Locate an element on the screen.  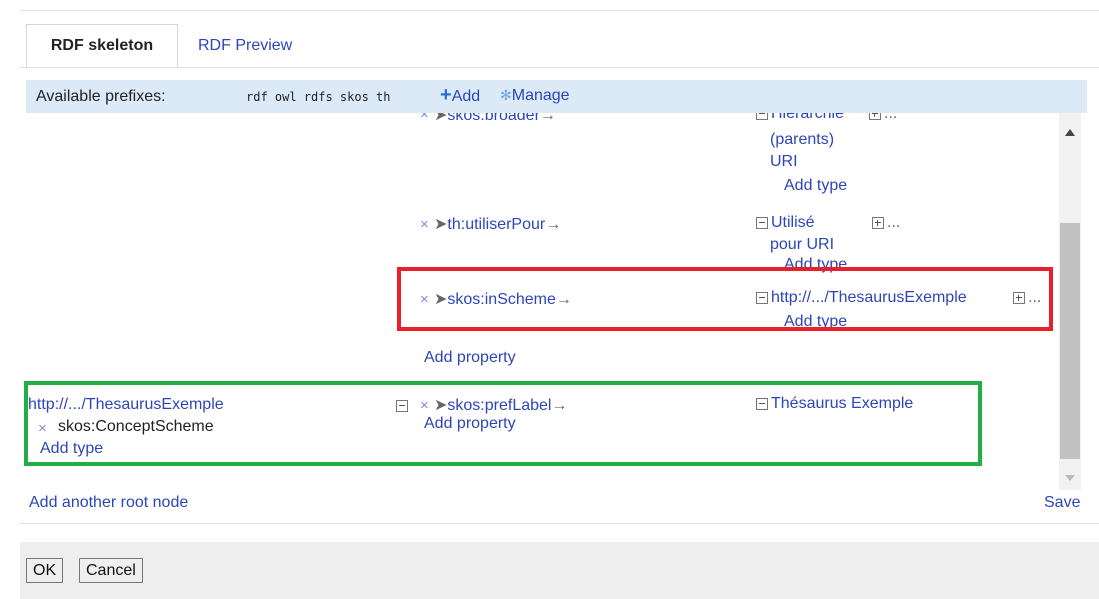
highlight-green-box is located at coordinates (503, 423).